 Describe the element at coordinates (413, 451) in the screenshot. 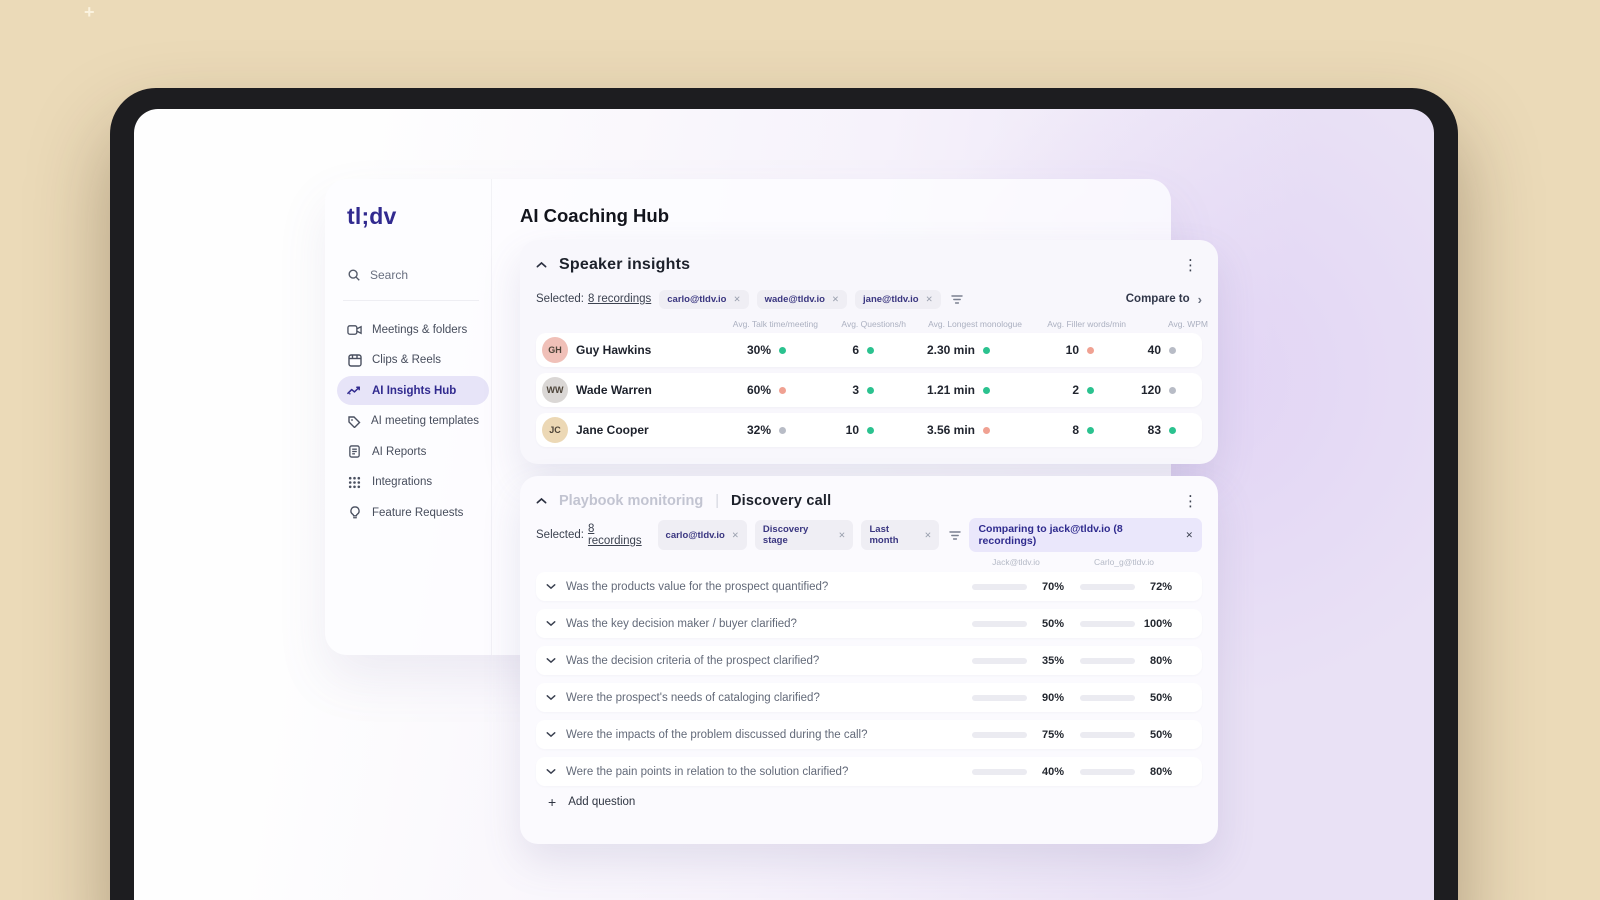

I see `sidebar-item-ai-reports: AI Reports` at that location.